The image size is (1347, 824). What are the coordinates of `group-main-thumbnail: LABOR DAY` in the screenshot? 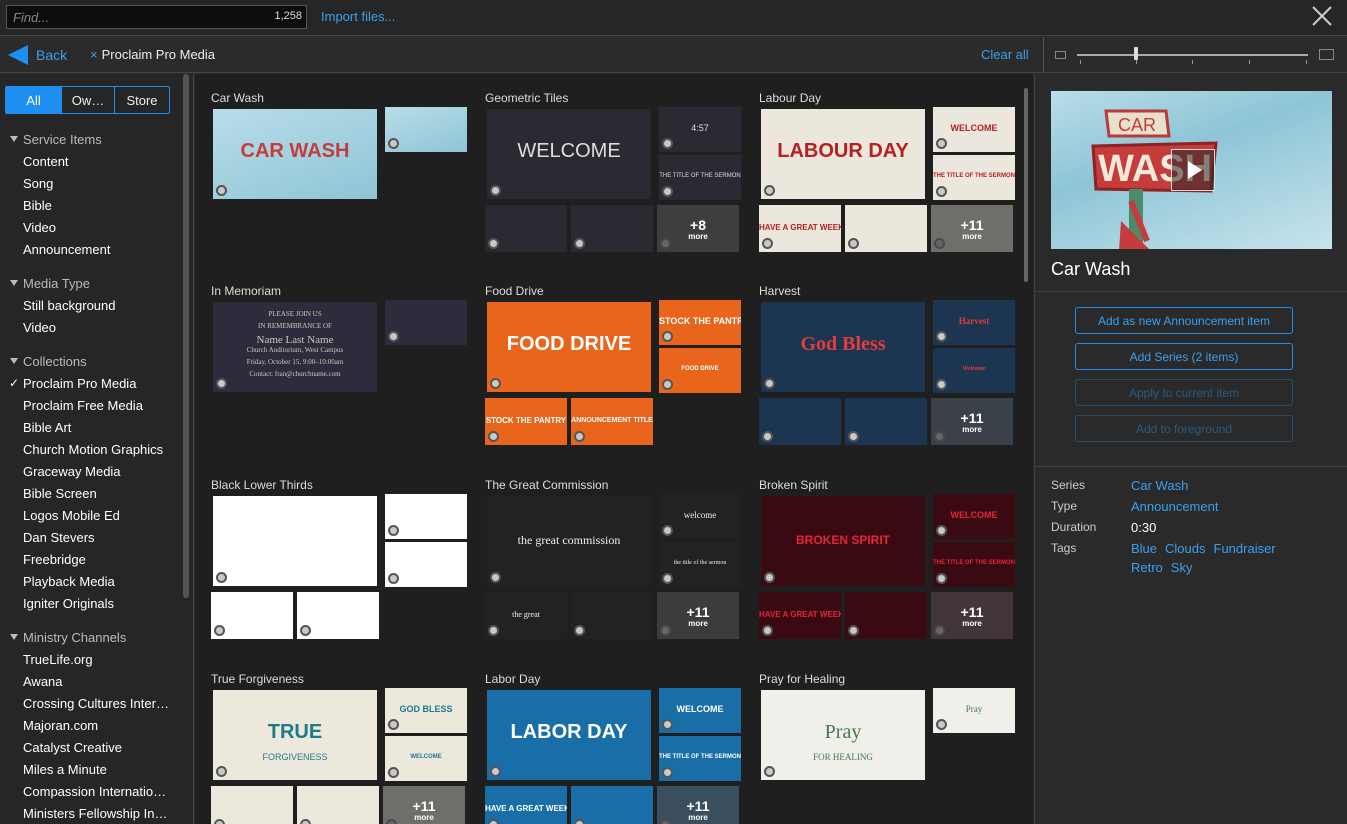 It's located at (569, 735).